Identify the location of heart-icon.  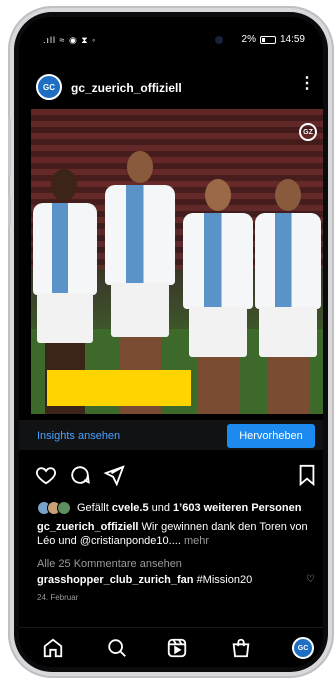
(46, 475).